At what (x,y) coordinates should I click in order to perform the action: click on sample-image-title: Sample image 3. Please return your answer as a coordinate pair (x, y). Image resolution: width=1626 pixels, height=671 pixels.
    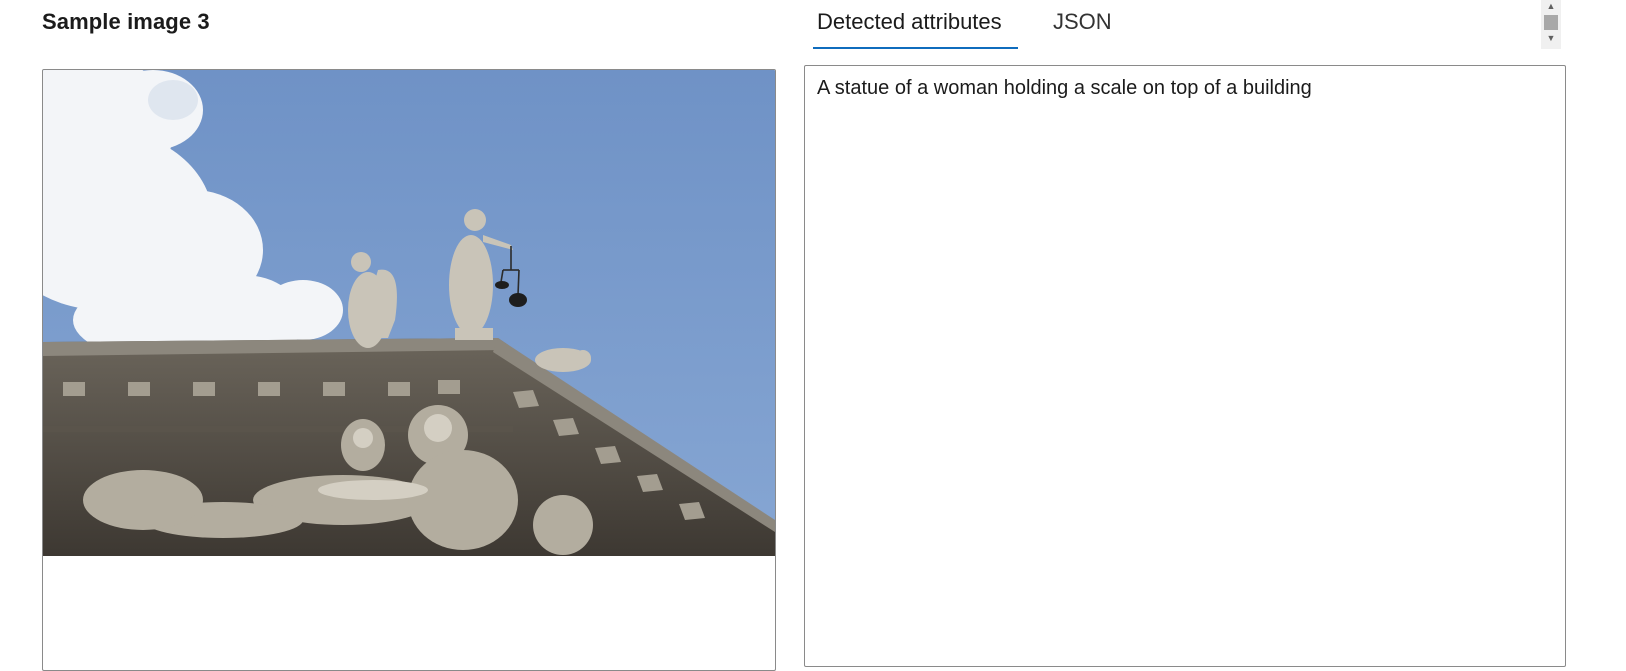
    Looking at the image, I should click on (126, 21).